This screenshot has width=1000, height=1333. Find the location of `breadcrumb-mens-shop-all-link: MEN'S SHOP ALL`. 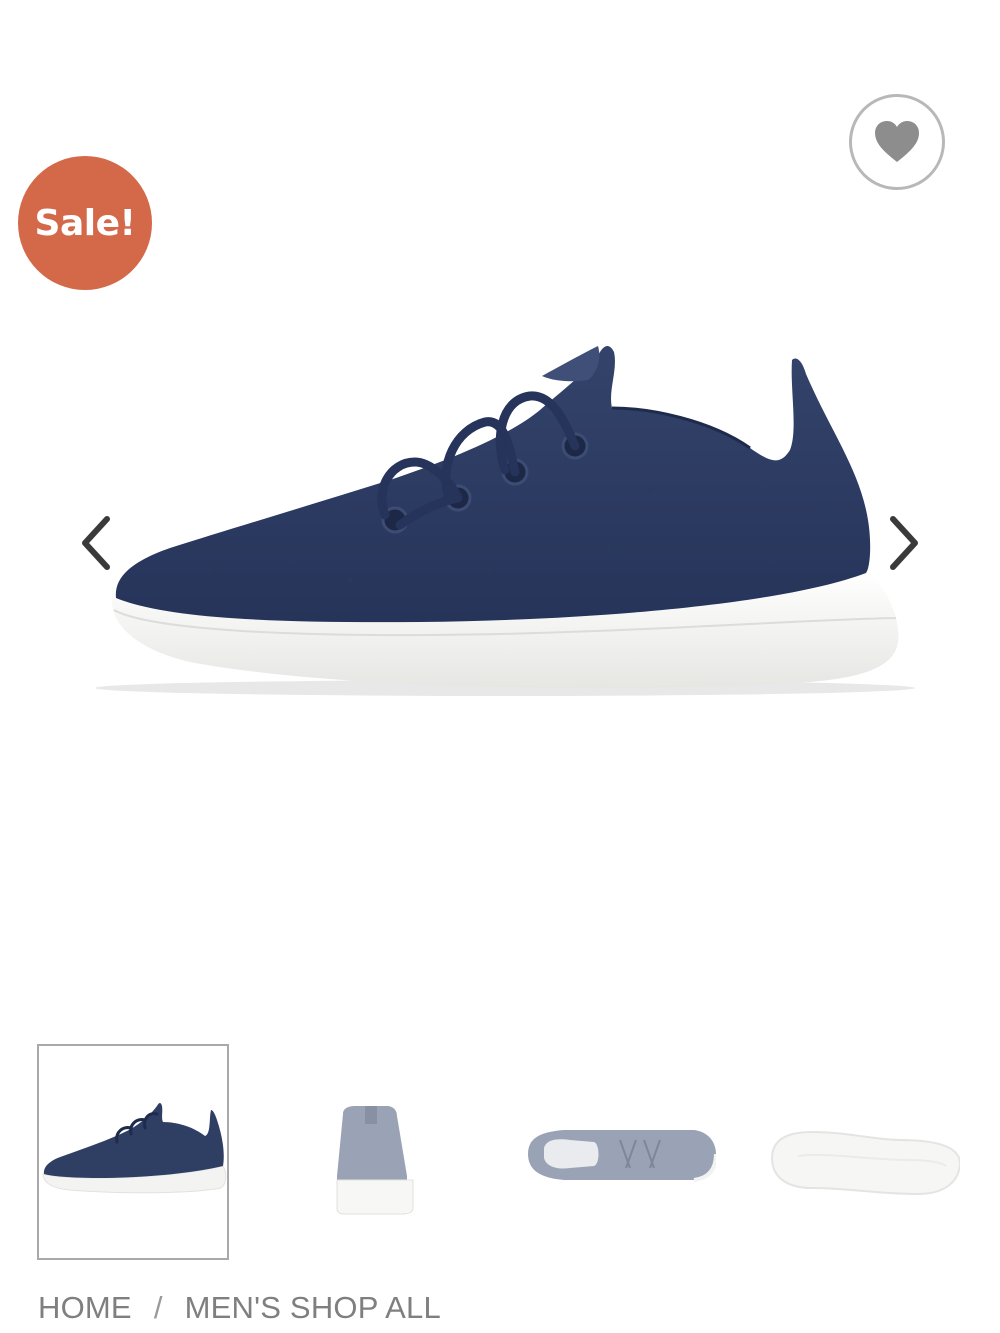

breadcrumb-mens-shop-all-link: MEN'S SHOP ALL is located at coordinates (313, 1308).